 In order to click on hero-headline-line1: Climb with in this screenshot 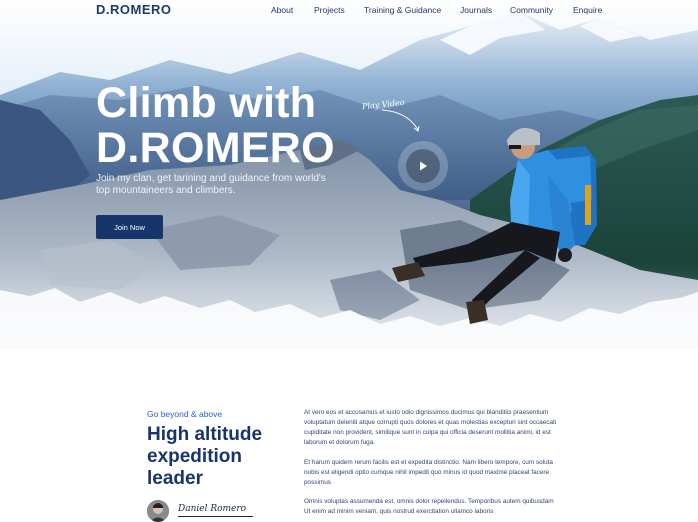, I will do `click(206, 103)`.